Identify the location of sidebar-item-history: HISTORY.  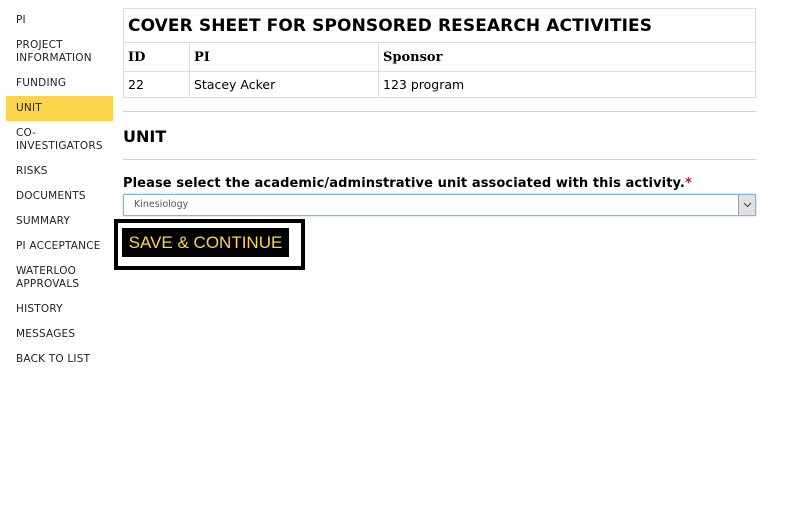
(59, 309).